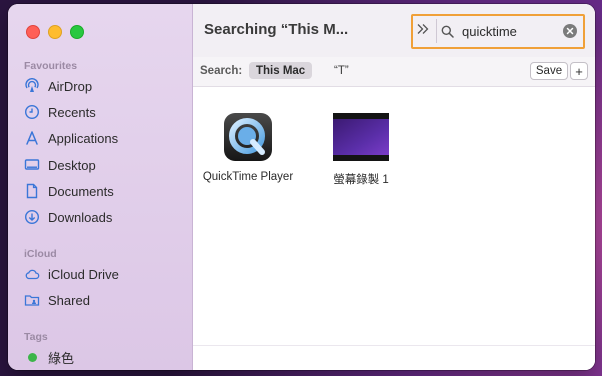 The width and height of the screenshot is (602, 376). I want to click on toolbar-overflow-button, so click(423, 31).